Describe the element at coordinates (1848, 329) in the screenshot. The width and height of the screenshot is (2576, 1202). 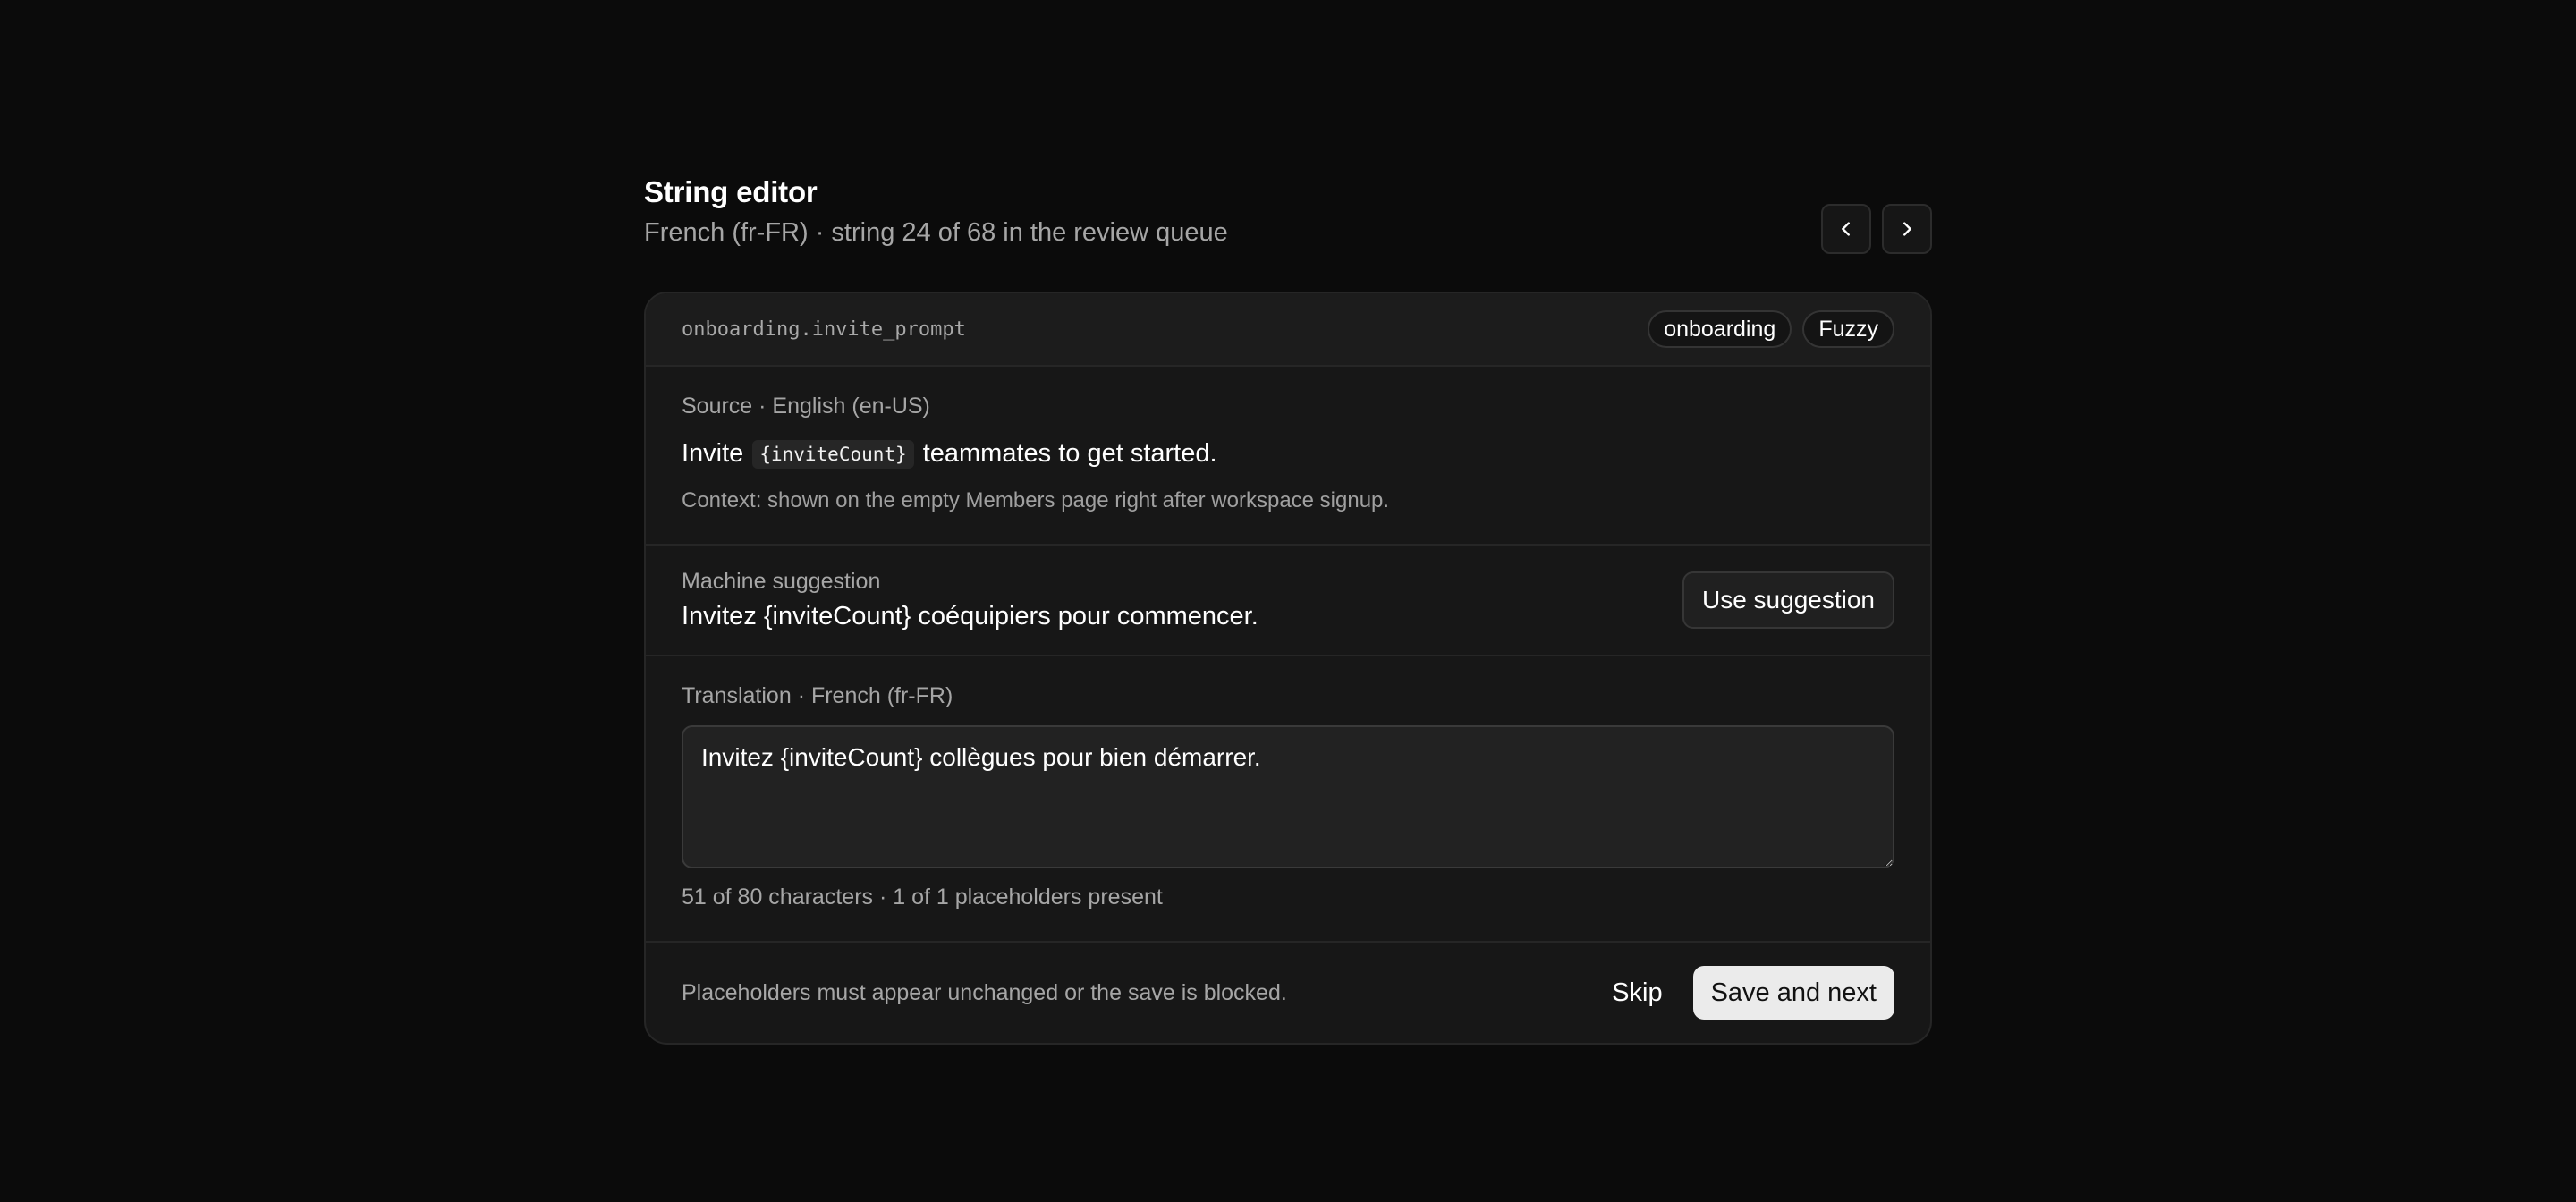
I see `tag-fuzzy: Fuzzy` at that location.